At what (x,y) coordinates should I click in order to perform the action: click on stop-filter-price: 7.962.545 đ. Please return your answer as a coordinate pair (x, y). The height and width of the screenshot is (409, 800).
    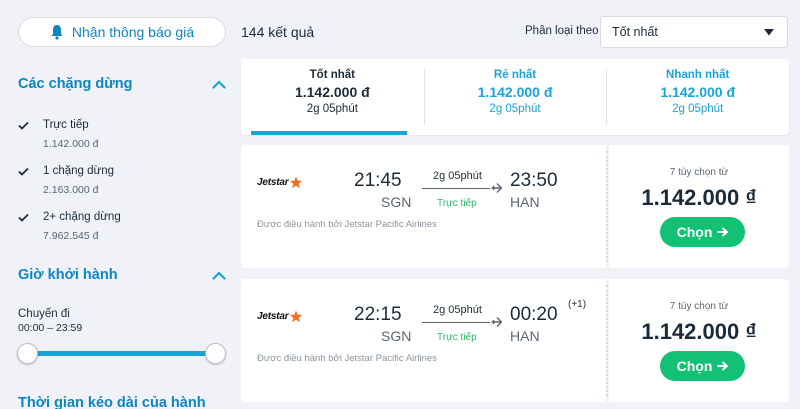
    Looking at the image, I should click on (71, 236).